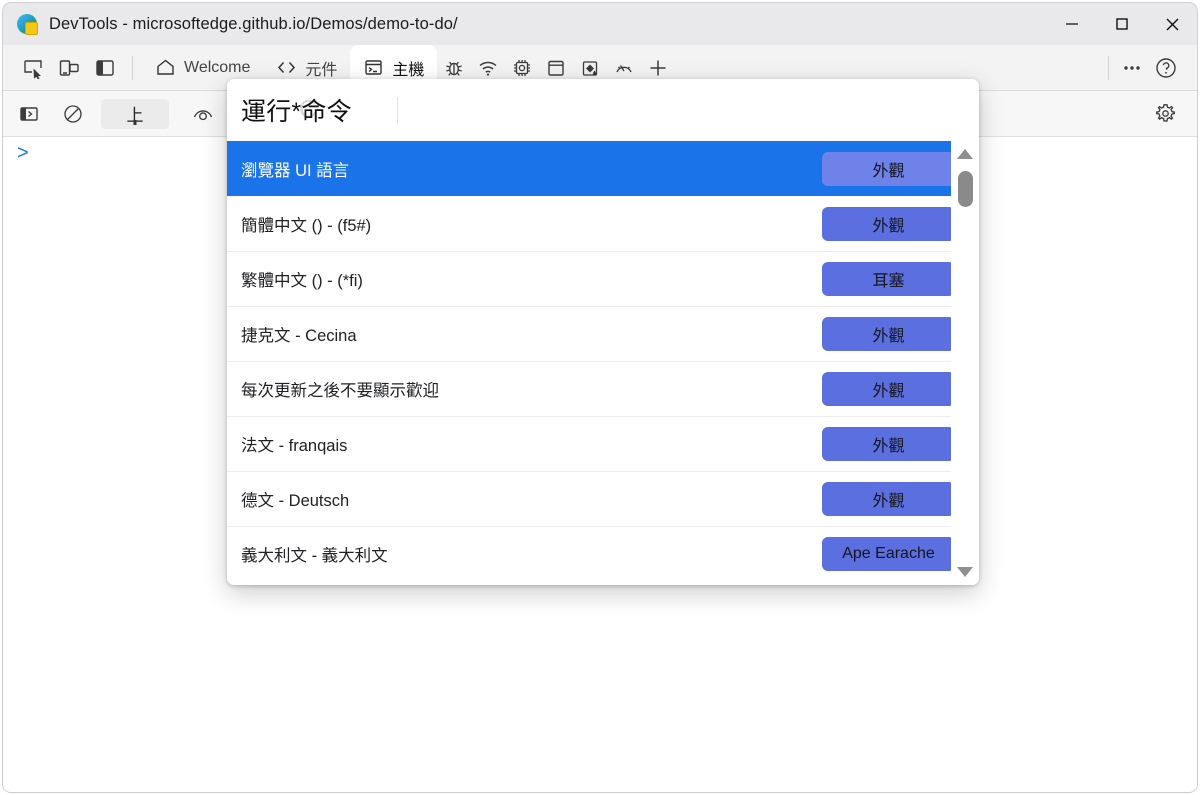 The height and width of the screenshot is (795, 1200). I want to click on command-menu-item: 義大利文 - 義大利文 Ape Earache, so click(603, 553).